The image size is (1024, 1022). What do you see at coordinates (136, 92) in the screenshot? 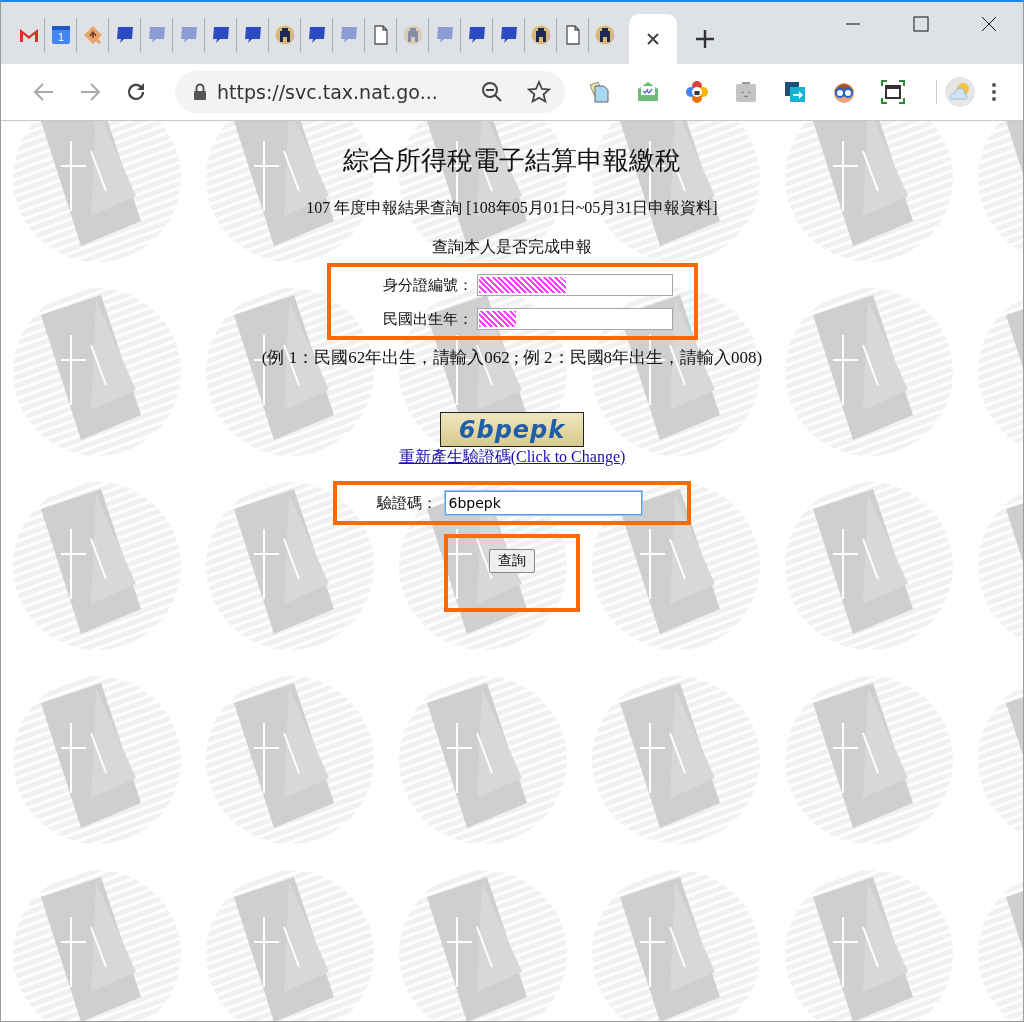
I see `reload-icon` at bounding box center [136, 92].